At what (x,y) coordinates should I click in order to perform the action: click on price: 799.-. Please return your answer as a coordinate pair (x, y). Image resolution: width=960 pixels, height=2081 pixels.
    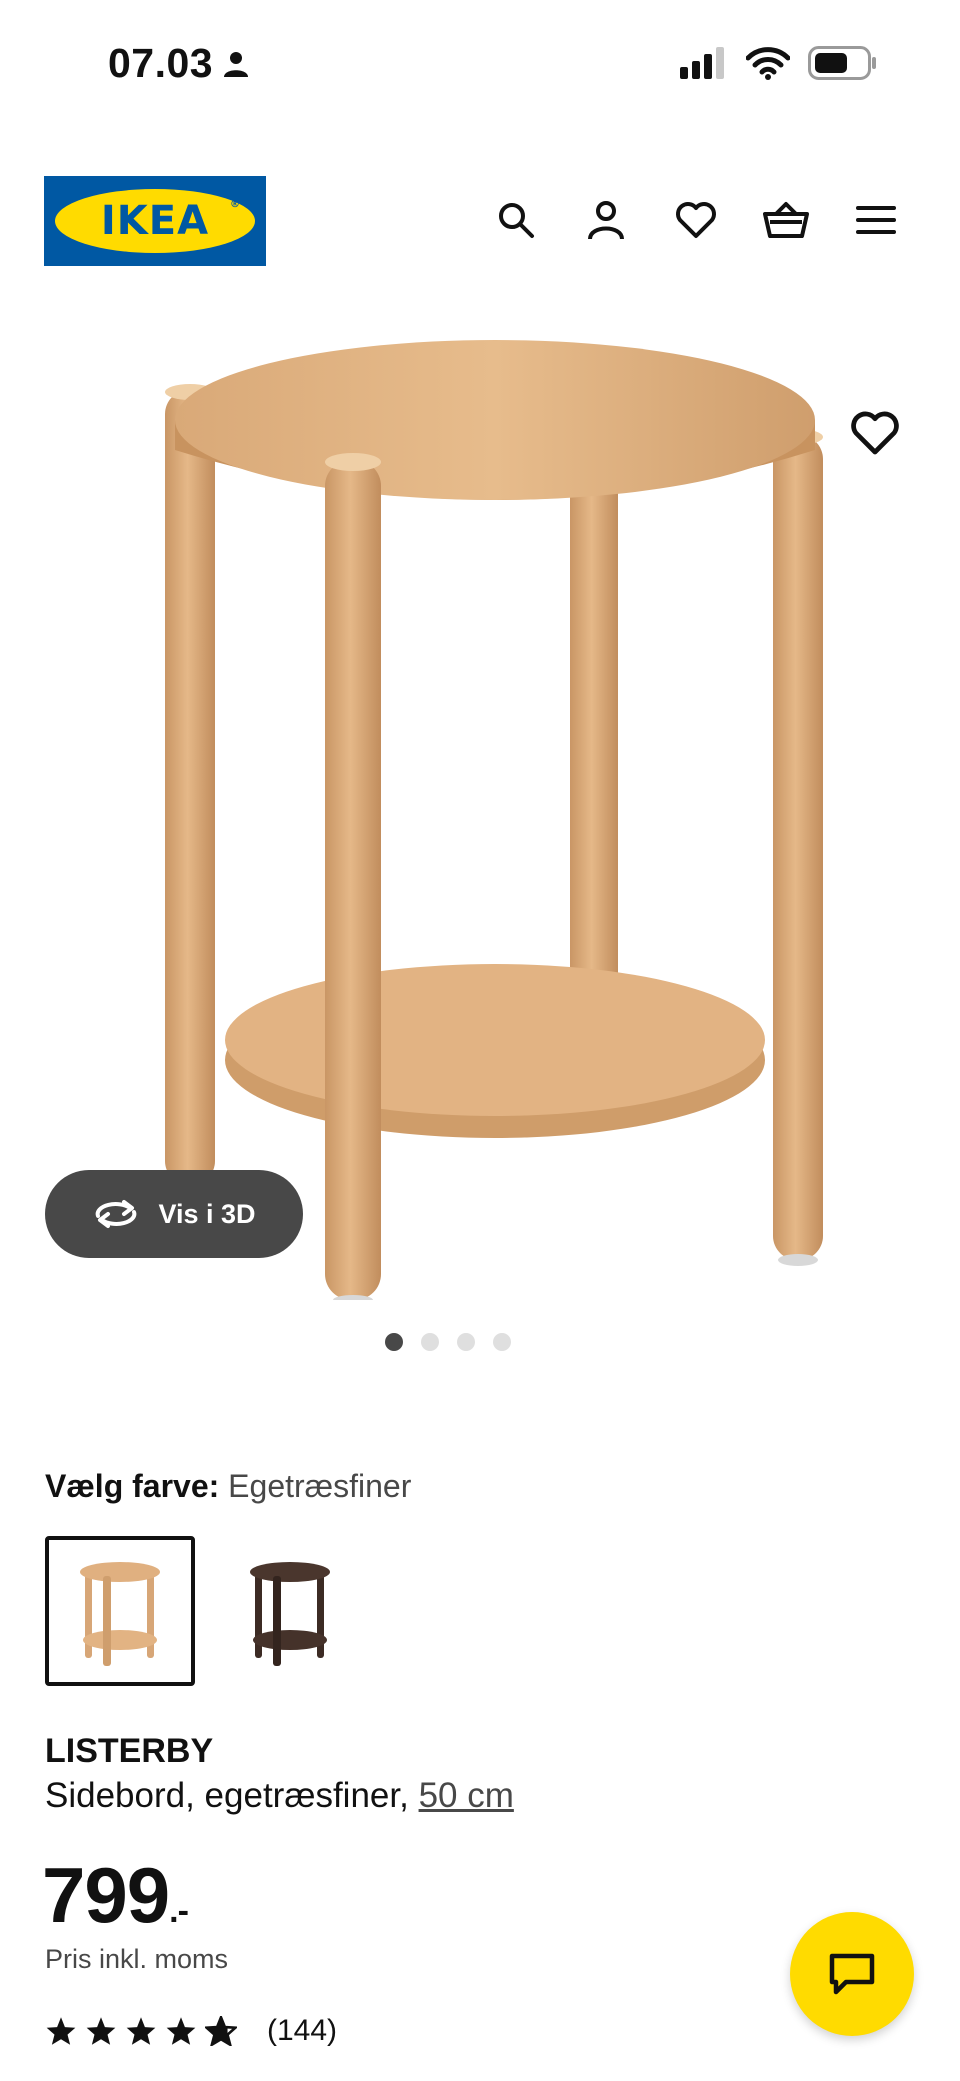
    Looking at the image, I should click on (115, 1895).